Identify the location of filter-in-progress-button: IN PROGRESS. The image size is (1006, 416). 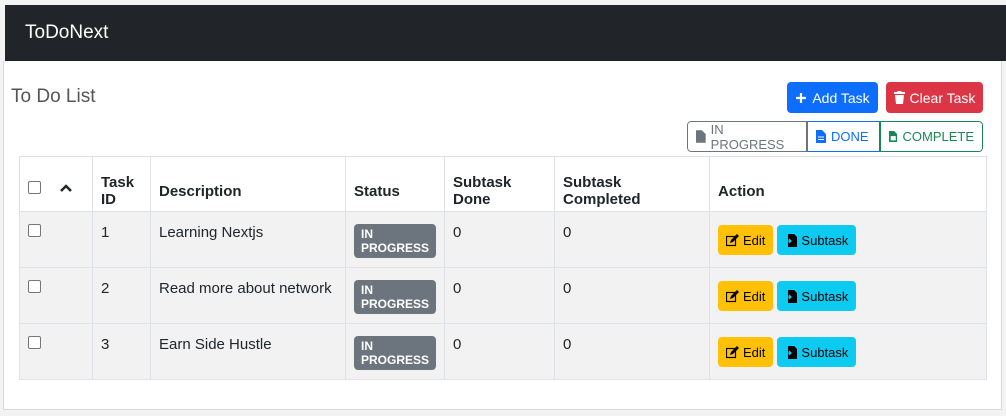
(747, 136).